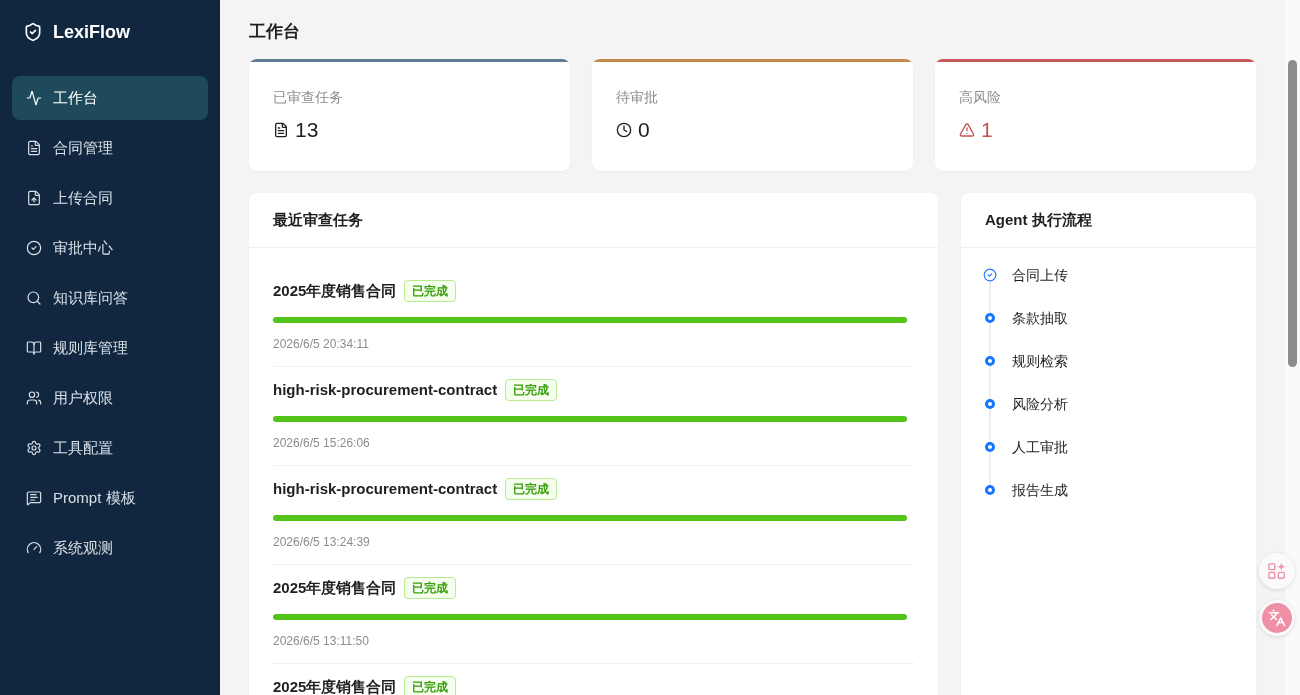  I want to click on sidebar-item: 工作台, so click(110, 98).